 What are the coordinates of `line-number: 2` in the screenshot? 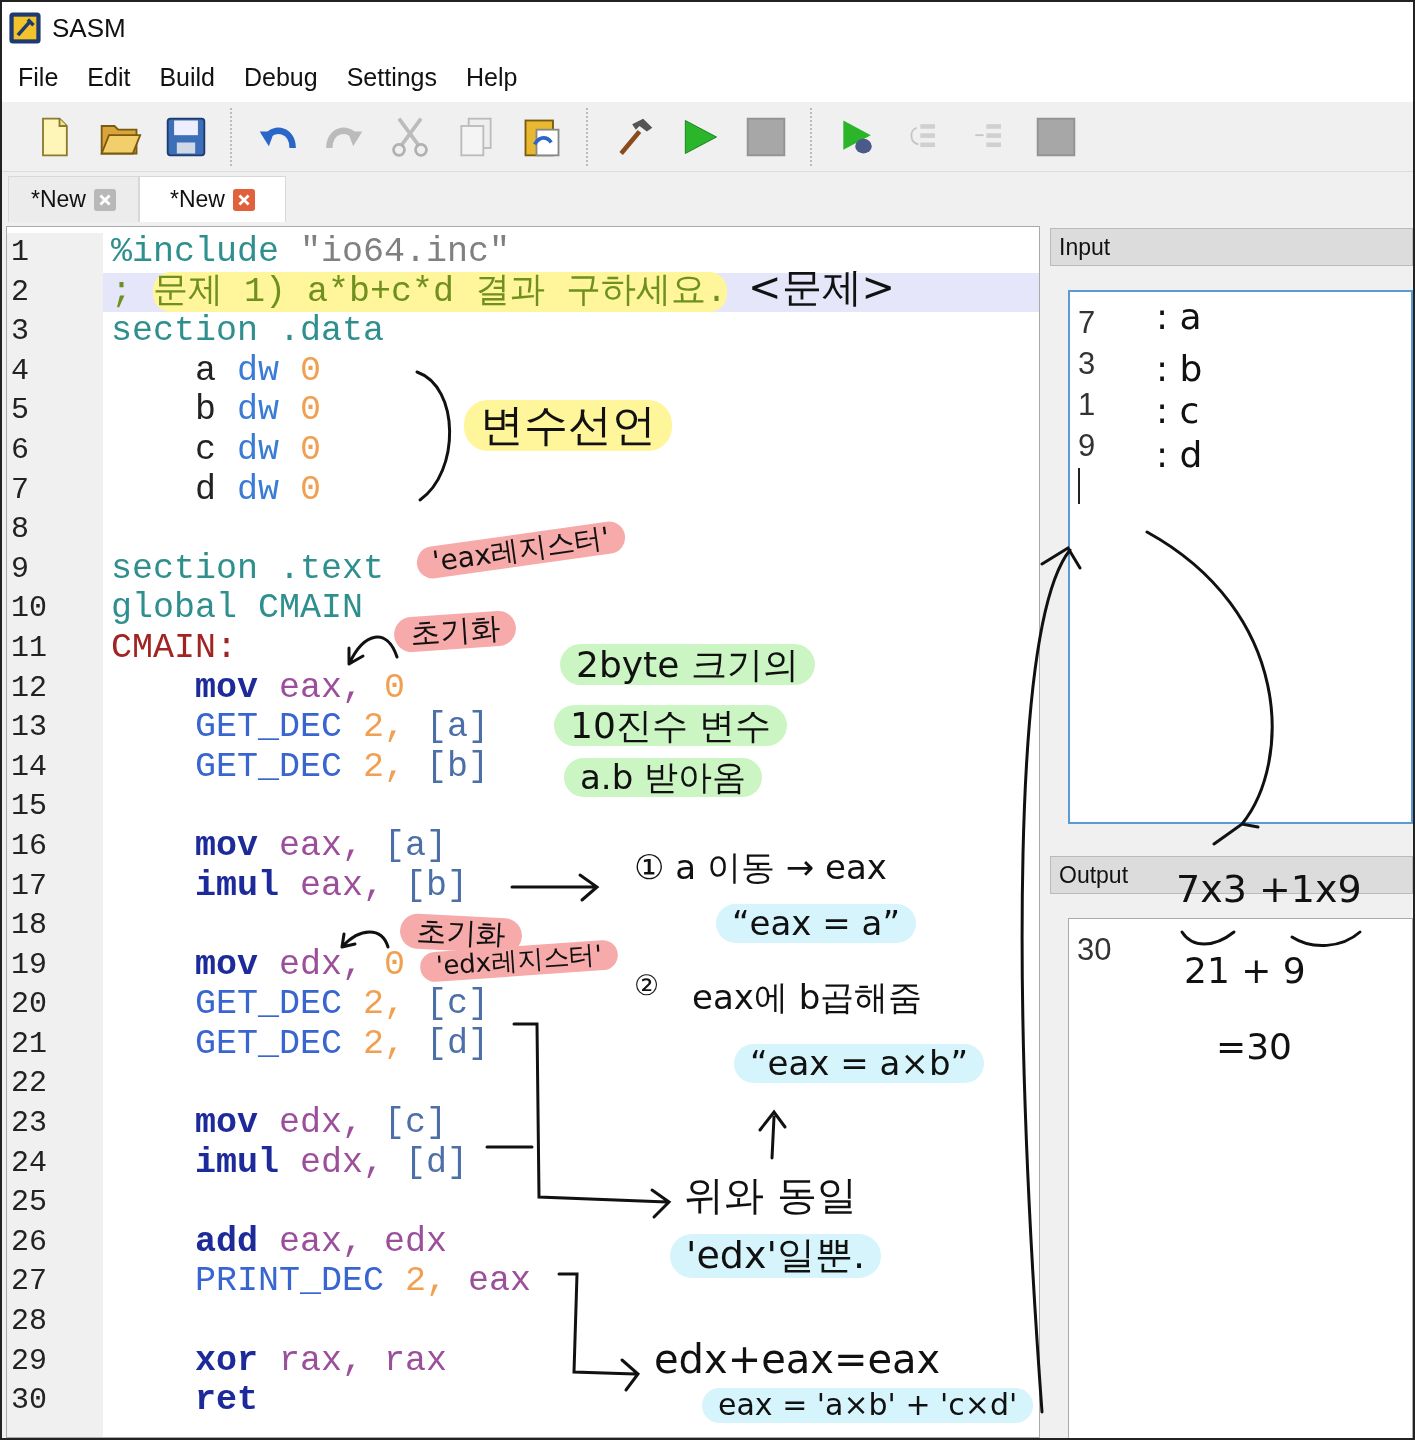 It's located at (20, 292).